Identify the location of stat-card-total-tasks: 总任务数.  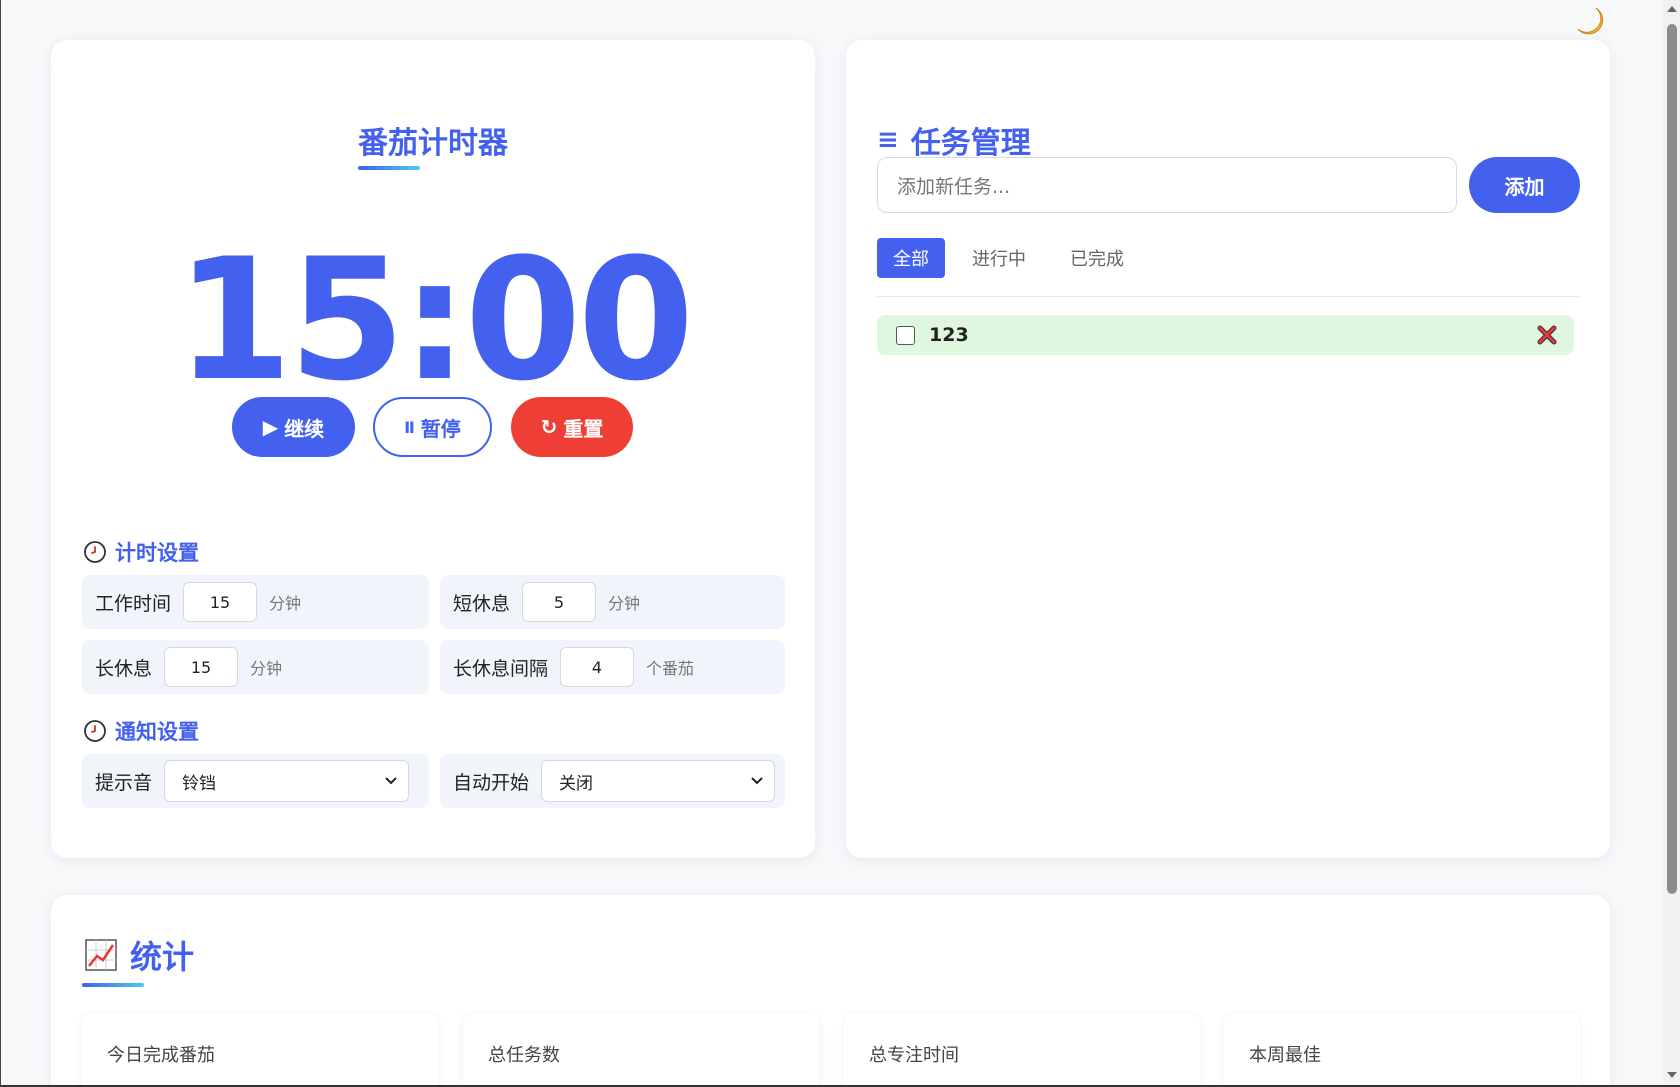
(641, 1050).